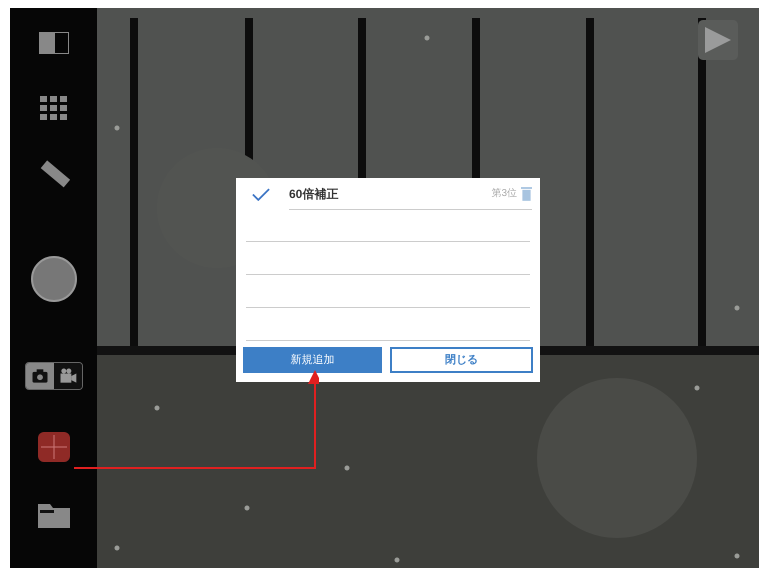 The height and width of the screenshot is (571, 759). I want to click on shutter-button, so click(53, 279).